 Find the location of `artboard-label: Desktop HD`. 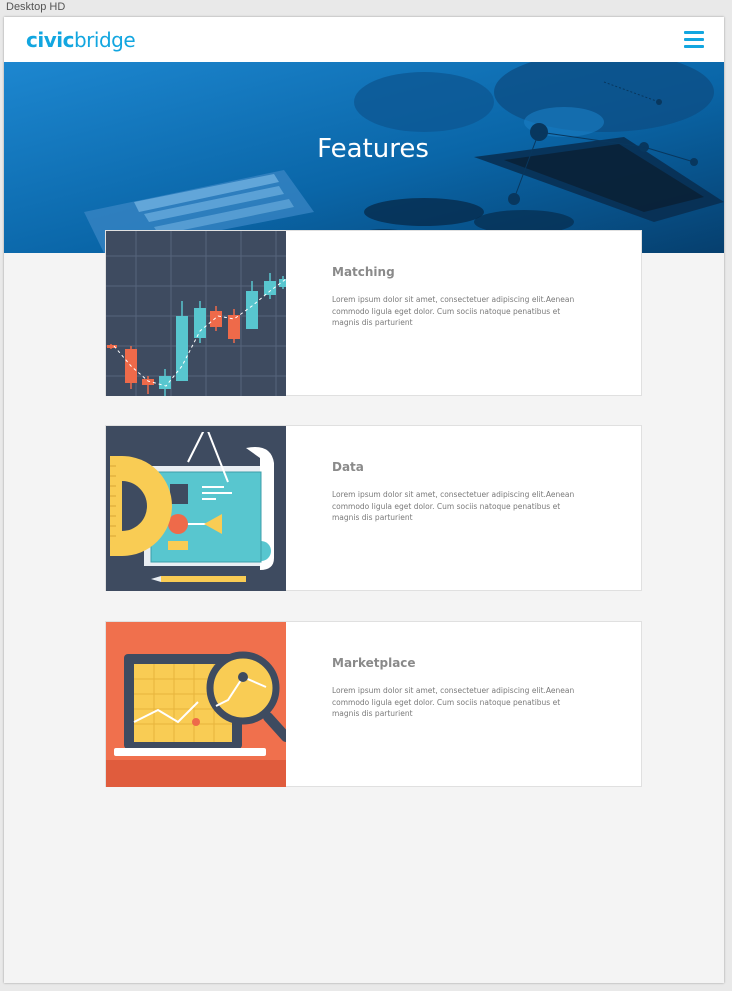

artboard-label: Desktop HD is located at coordinates (36, 7).